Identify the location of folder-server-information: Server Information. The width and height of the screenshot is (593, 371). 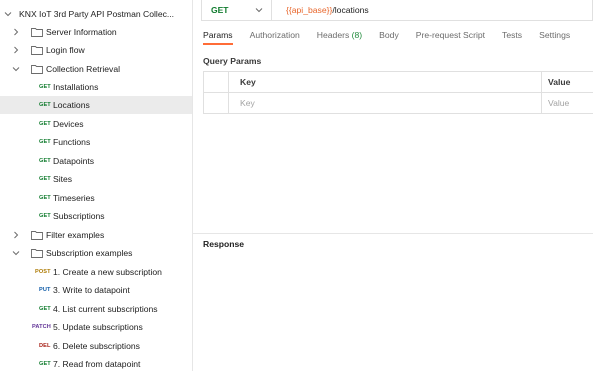
(96, 32).